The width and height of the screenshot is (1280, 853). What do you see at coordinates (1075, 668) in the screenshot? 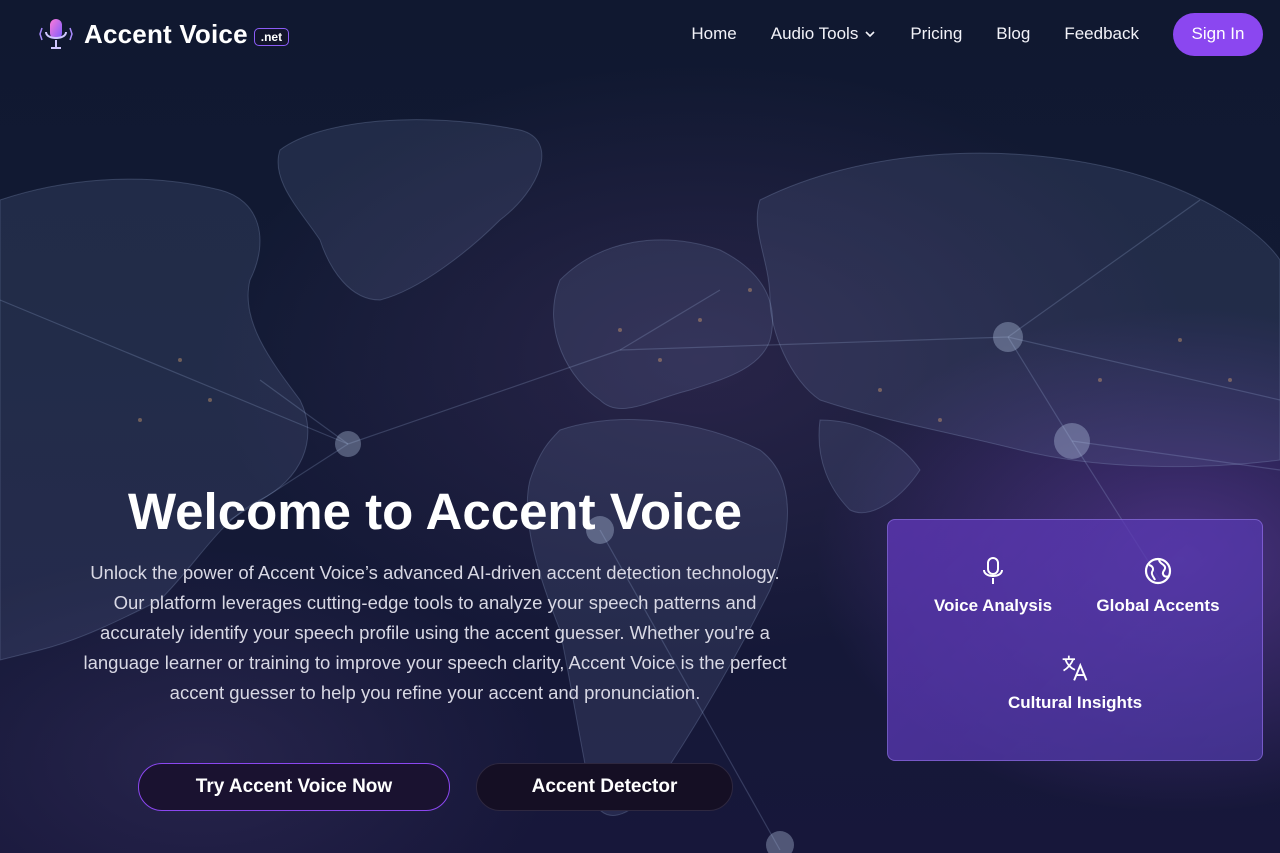
I see `translate-icon` at bounding box center [1075, 668].